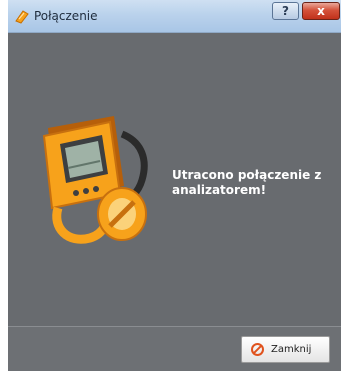 Image resolution: width=341 pixels, height=371 pixels. What do you see at coordinates (257, 349) in the screenshot?
I see `no-entry-icon` at bounding box center [257, 349].